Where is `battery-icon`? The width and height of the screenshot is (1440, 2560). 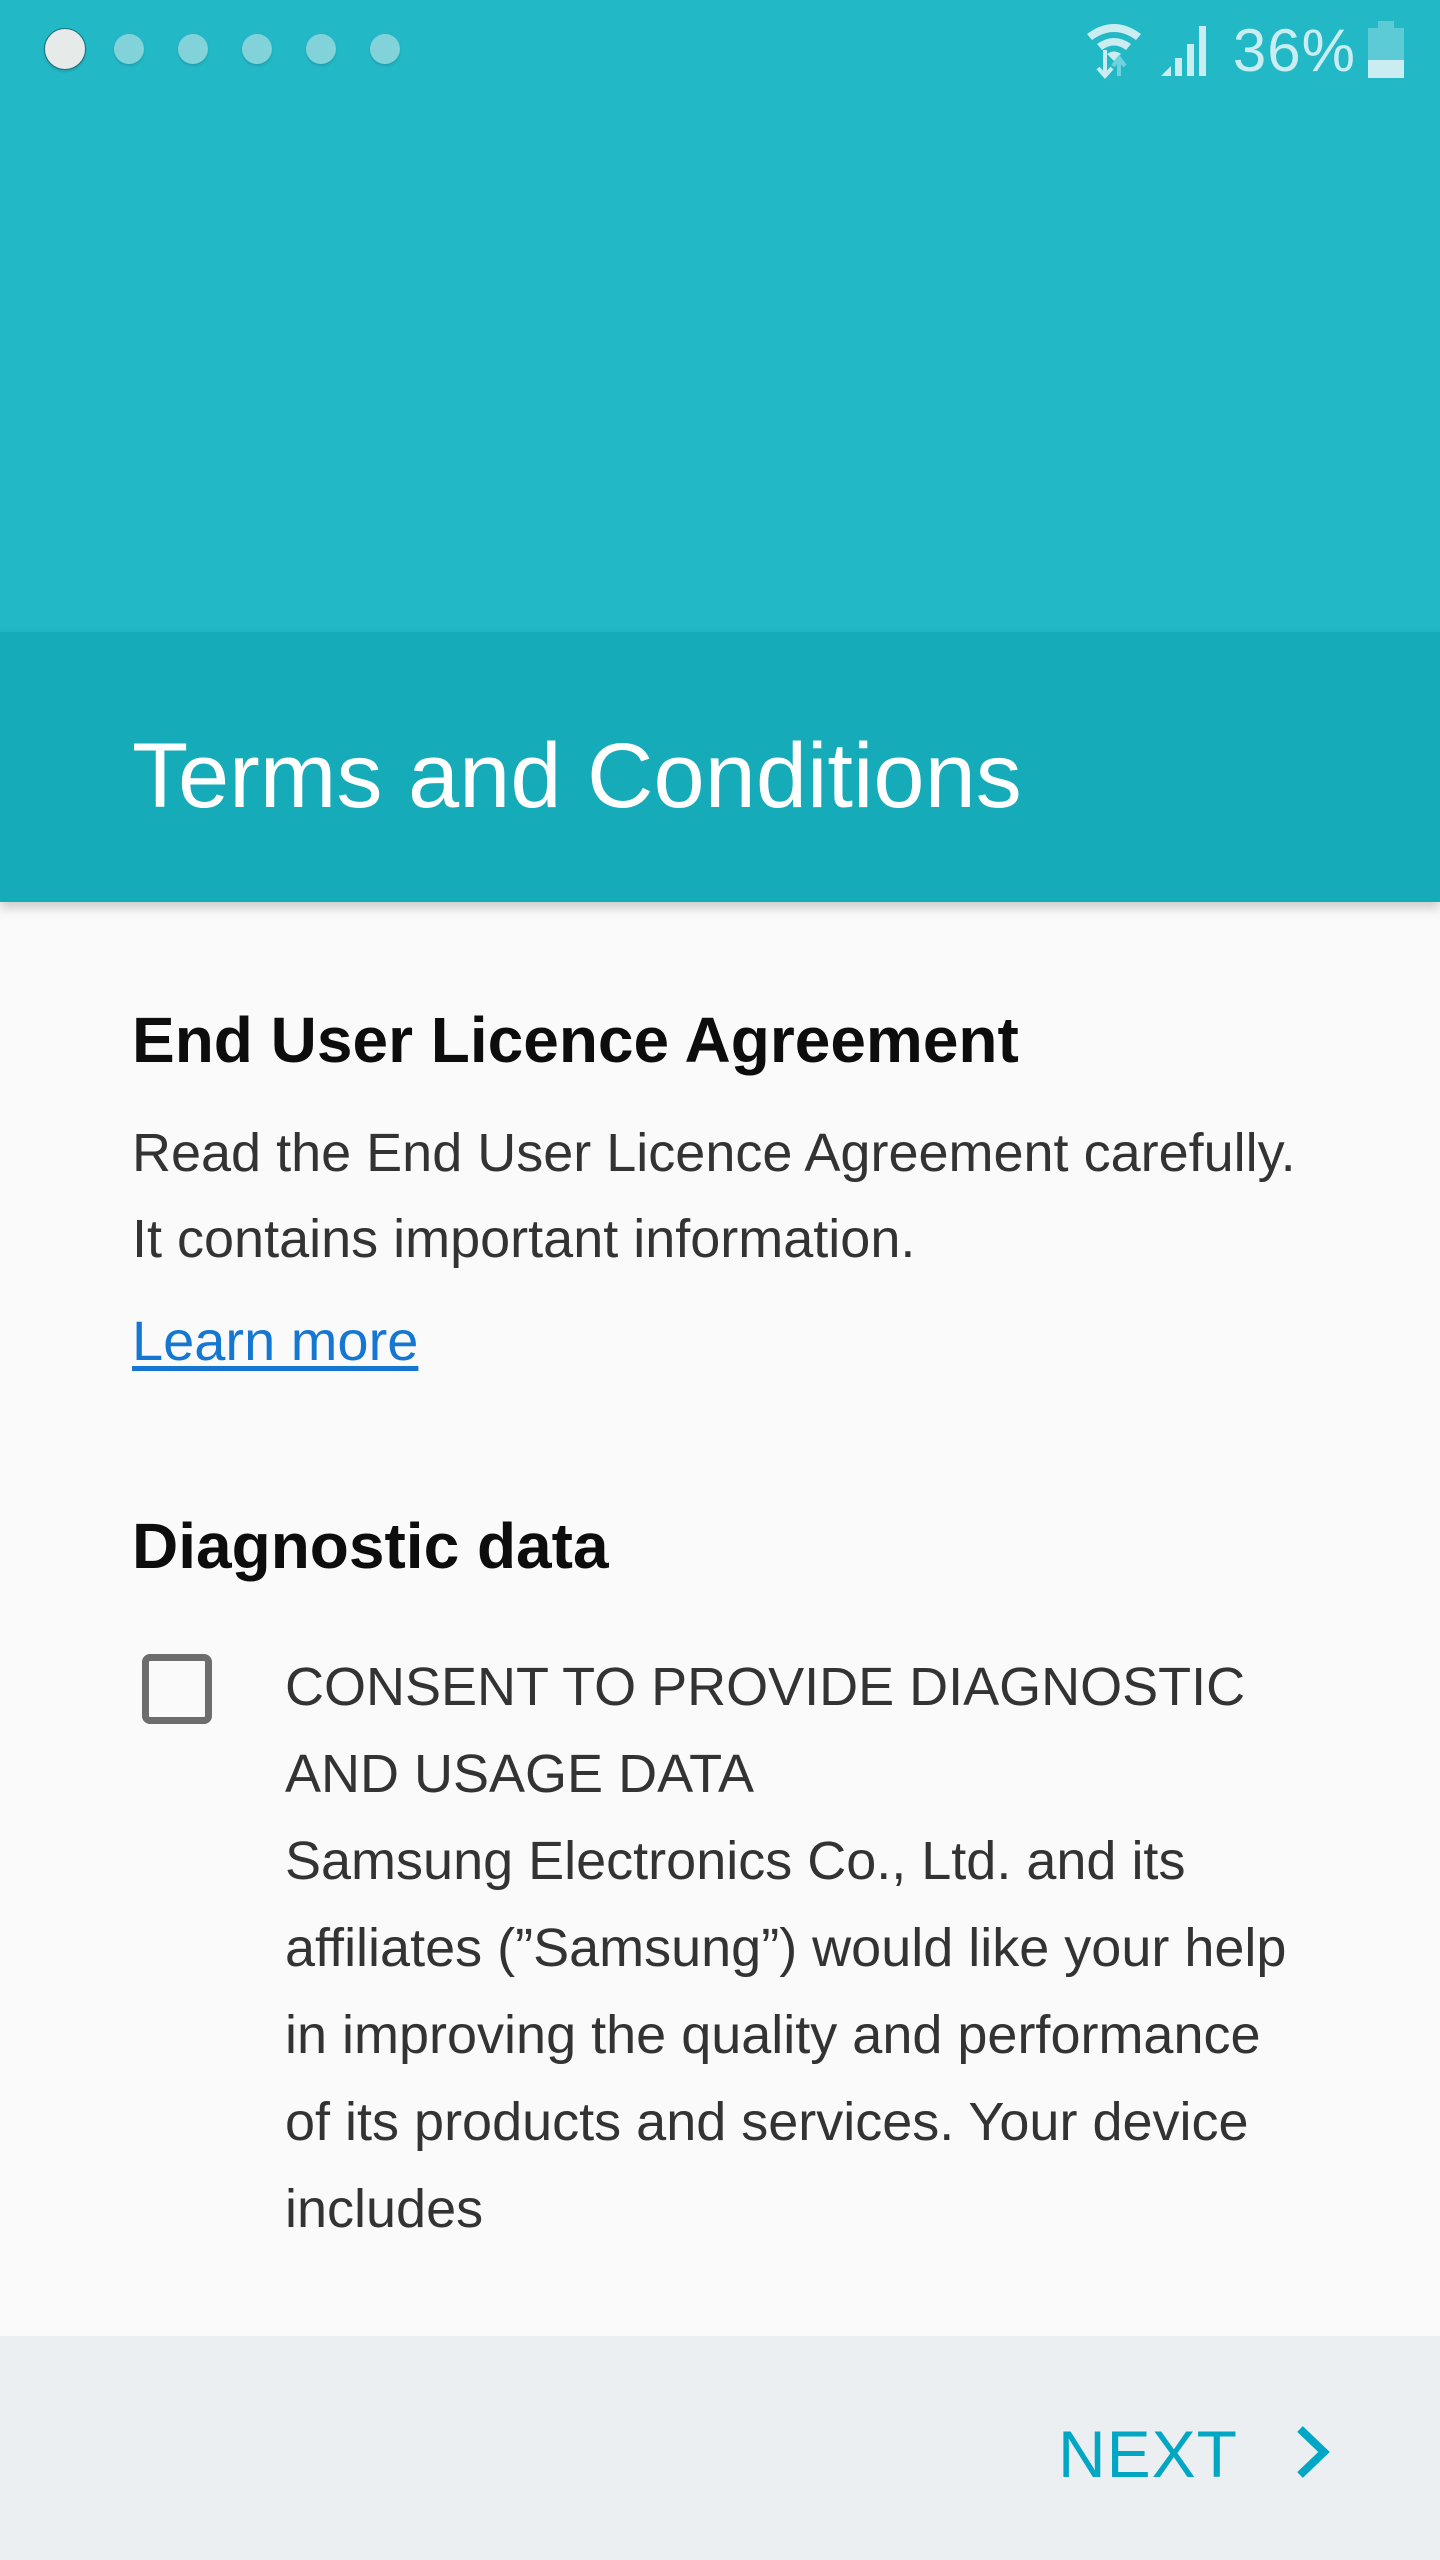
battery-icon is located at coordinates (1386, 50).